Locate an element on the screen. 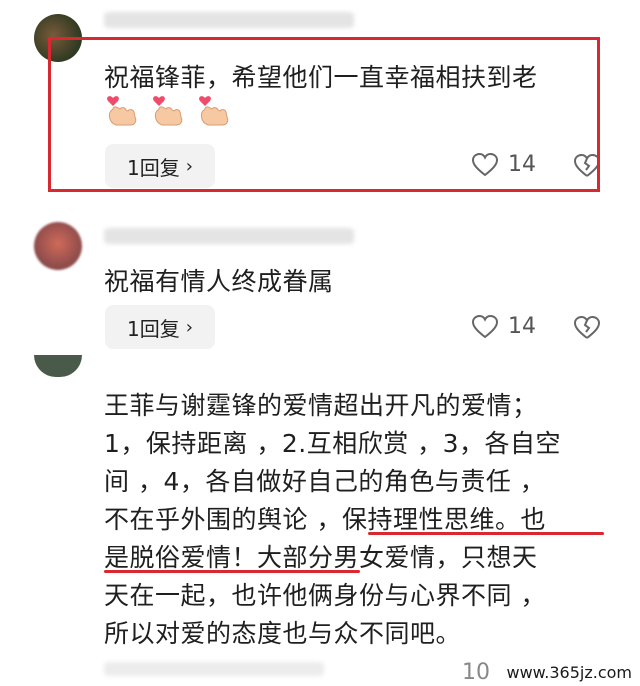 This screenshot has height=686, width=640. comment-line: 间 ，4，各自做好自己的角色与责任 ， is located at coordinates (325, 481).